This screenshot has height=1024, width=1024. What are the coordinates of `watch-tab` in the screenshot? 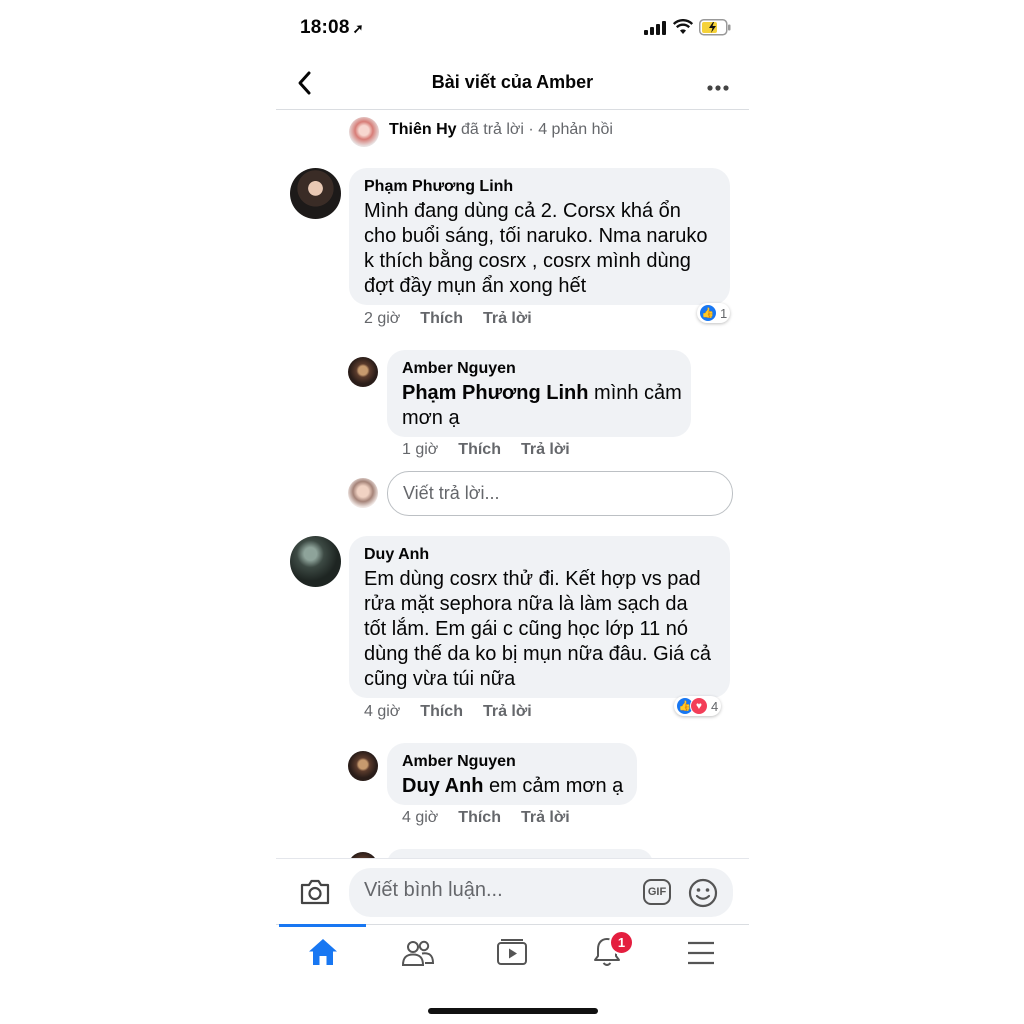 It's located at (512, 955).